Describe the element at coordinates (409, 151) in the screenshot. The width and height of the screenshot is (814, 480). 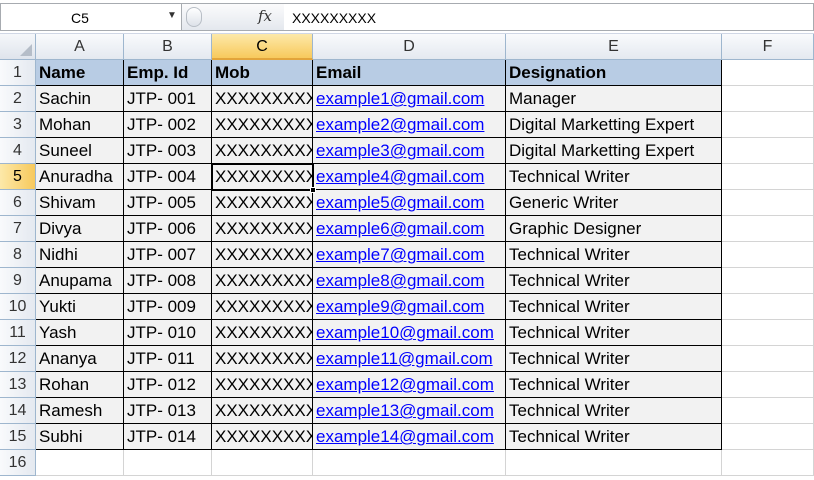
I see `email-cell: example3@gmail.com` at that location.